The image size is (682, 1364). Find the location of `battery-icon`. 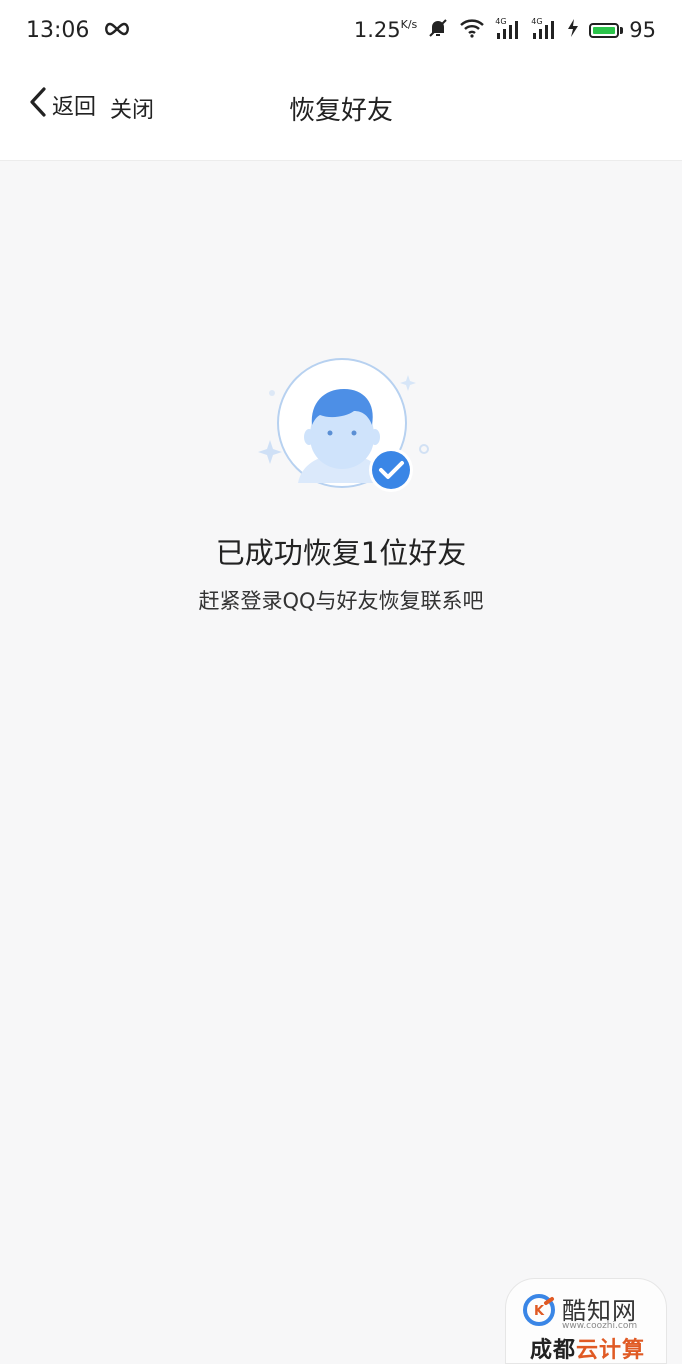

battery-icon is located at coordinates (604, 30).